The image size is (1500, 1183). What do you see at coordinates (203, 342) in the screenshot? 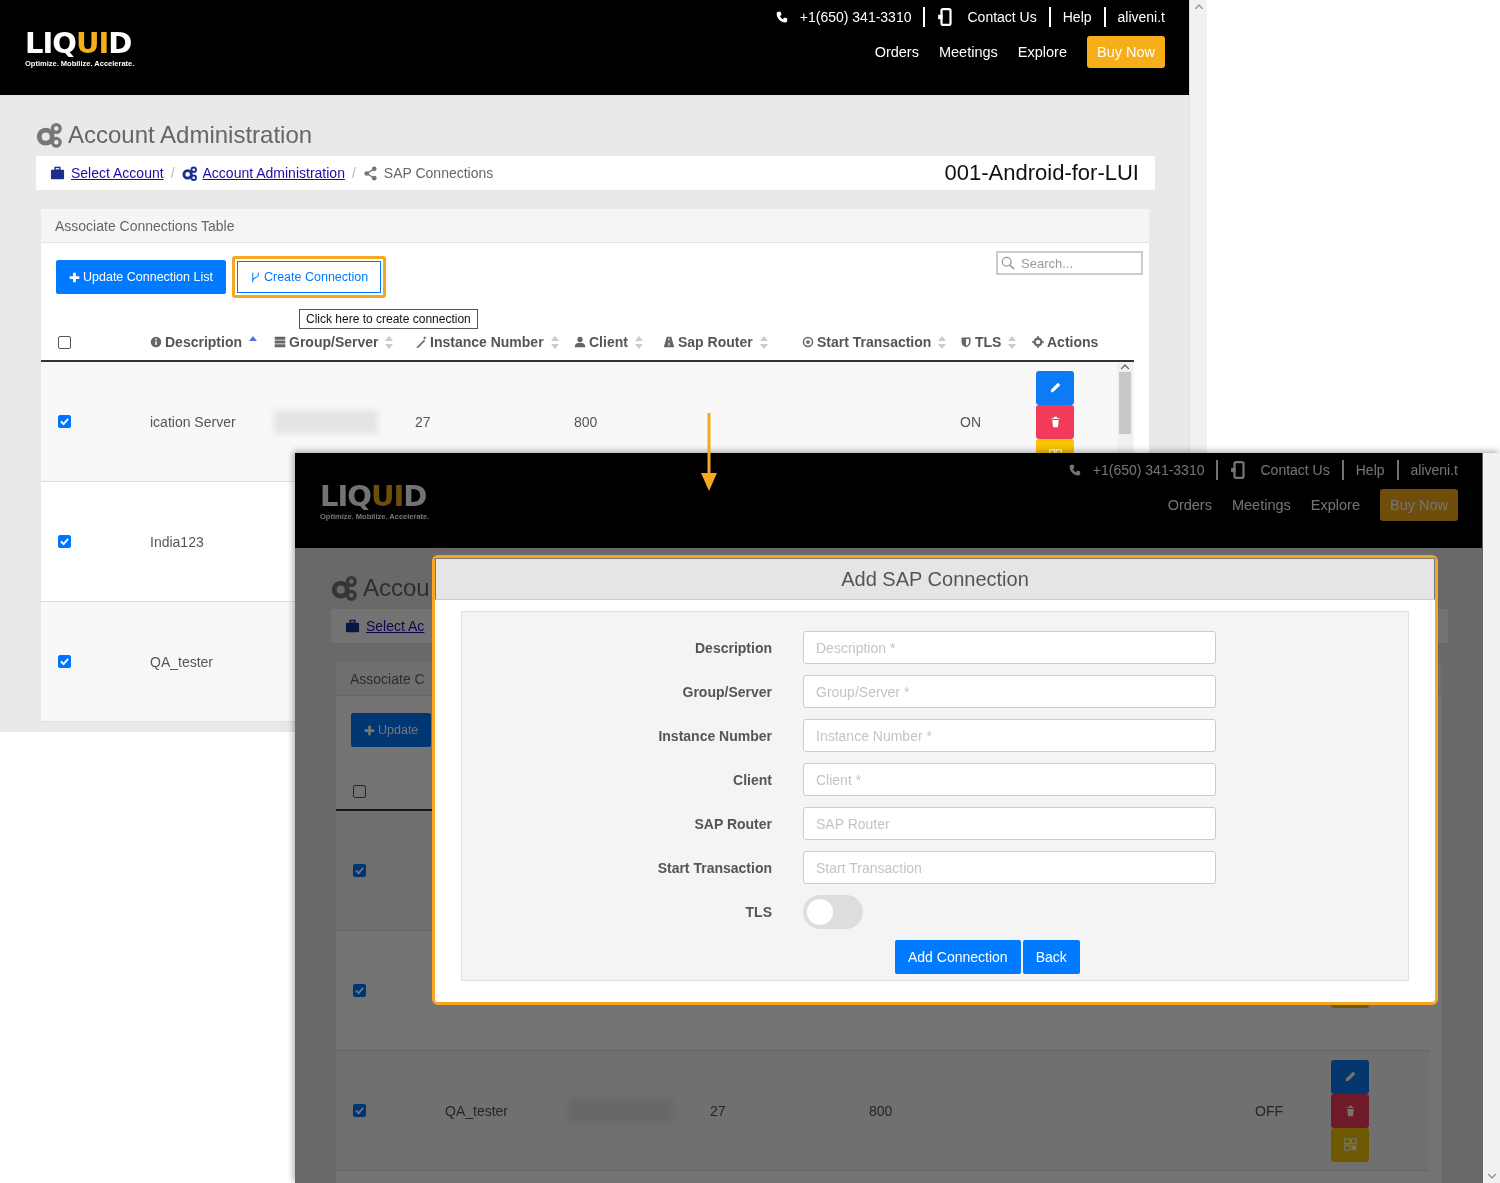
I see `column-header: Description` at bounding box center [203, 342].